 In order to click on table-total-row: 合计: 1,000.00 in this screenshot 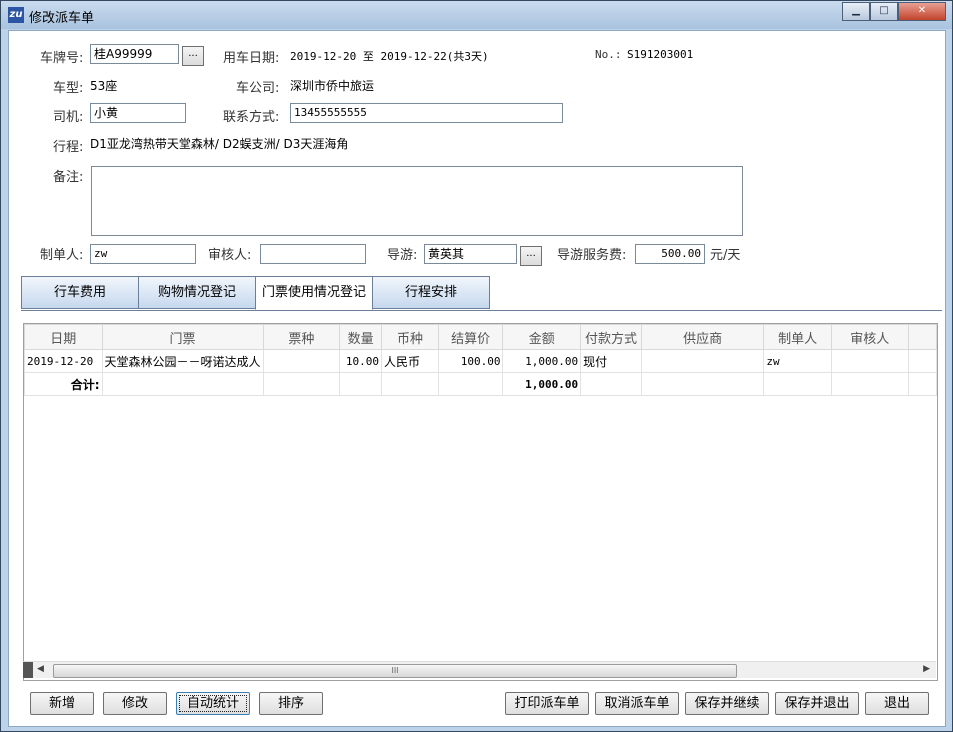, I will do `click(480, 384)`.